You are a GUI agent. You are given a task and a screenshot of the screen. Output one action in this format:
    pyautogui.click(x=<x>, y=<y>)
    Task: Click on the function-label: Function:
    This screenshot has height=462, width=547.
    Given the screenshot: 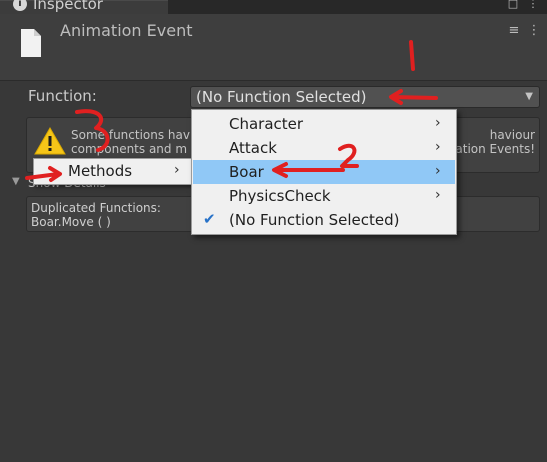 What is the action you would take?
    pyautogui.click(x=62, y=96)
    